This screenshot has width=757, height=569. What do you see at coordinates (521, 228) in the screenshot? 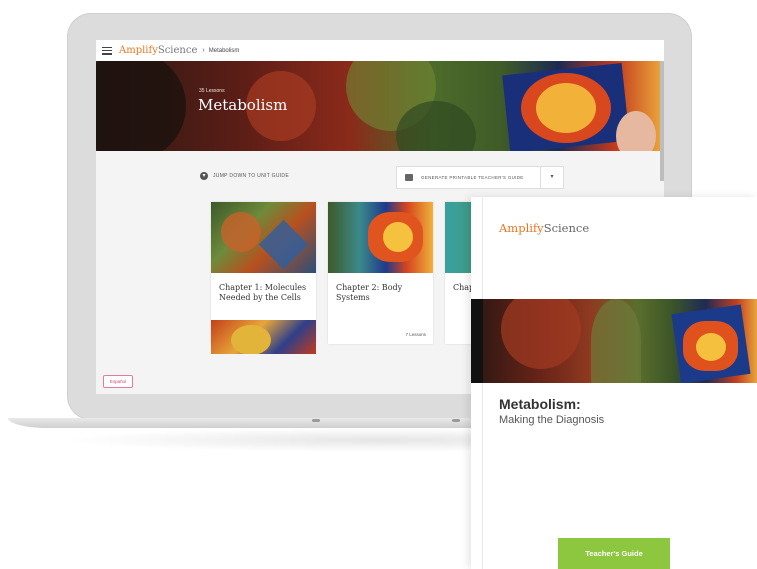
I see `book-brand-amplify: Amplify` at bounding box center [521, 228].